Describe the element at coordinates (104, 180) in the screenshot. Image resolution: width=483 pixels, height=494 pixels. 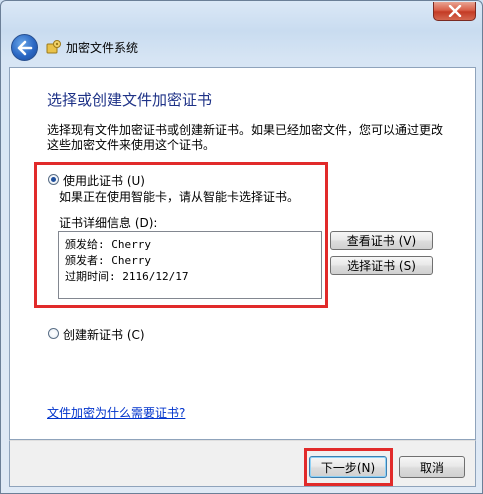
I see `use-certificate-label: 使用此证书 (U)` at that location.